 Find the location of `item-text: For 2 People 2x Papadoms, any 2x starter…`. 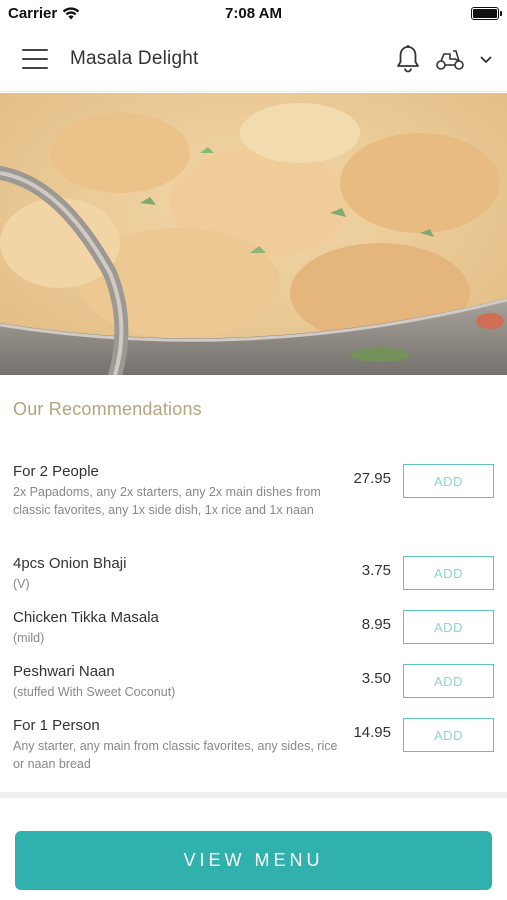

item-text: For 2 People 2x Papadoms, any 2x starter… is located at coordinates (178, 508).